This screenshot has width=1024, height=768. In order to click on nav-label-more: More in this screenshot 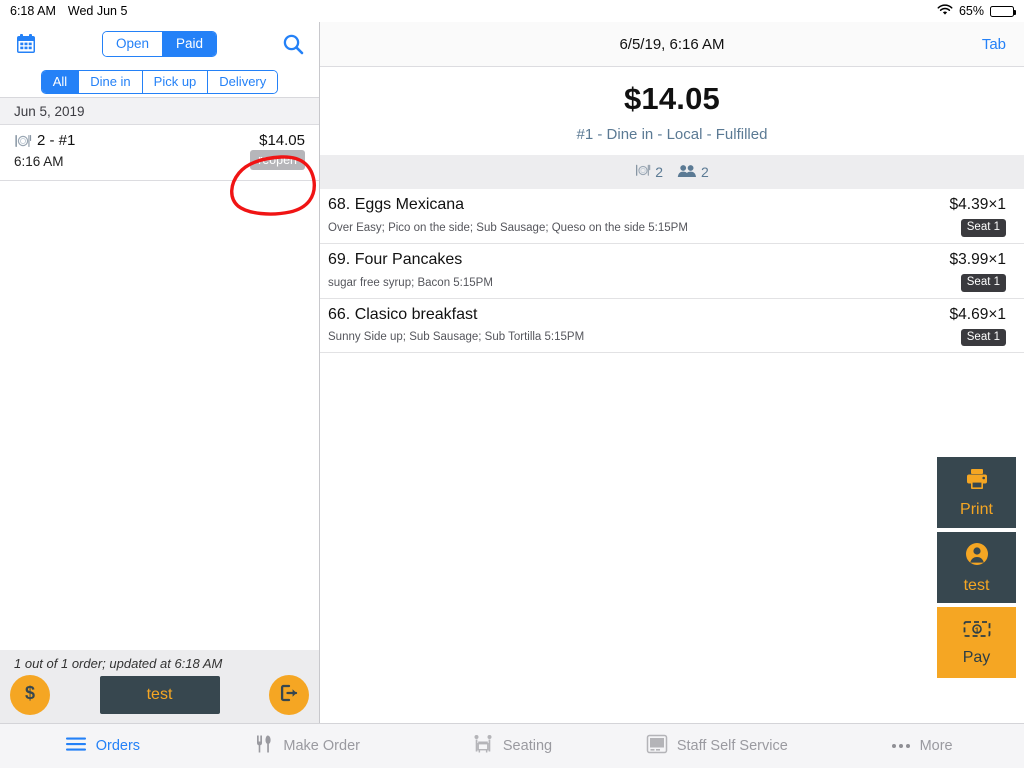, I will do `click(936, 746)`.